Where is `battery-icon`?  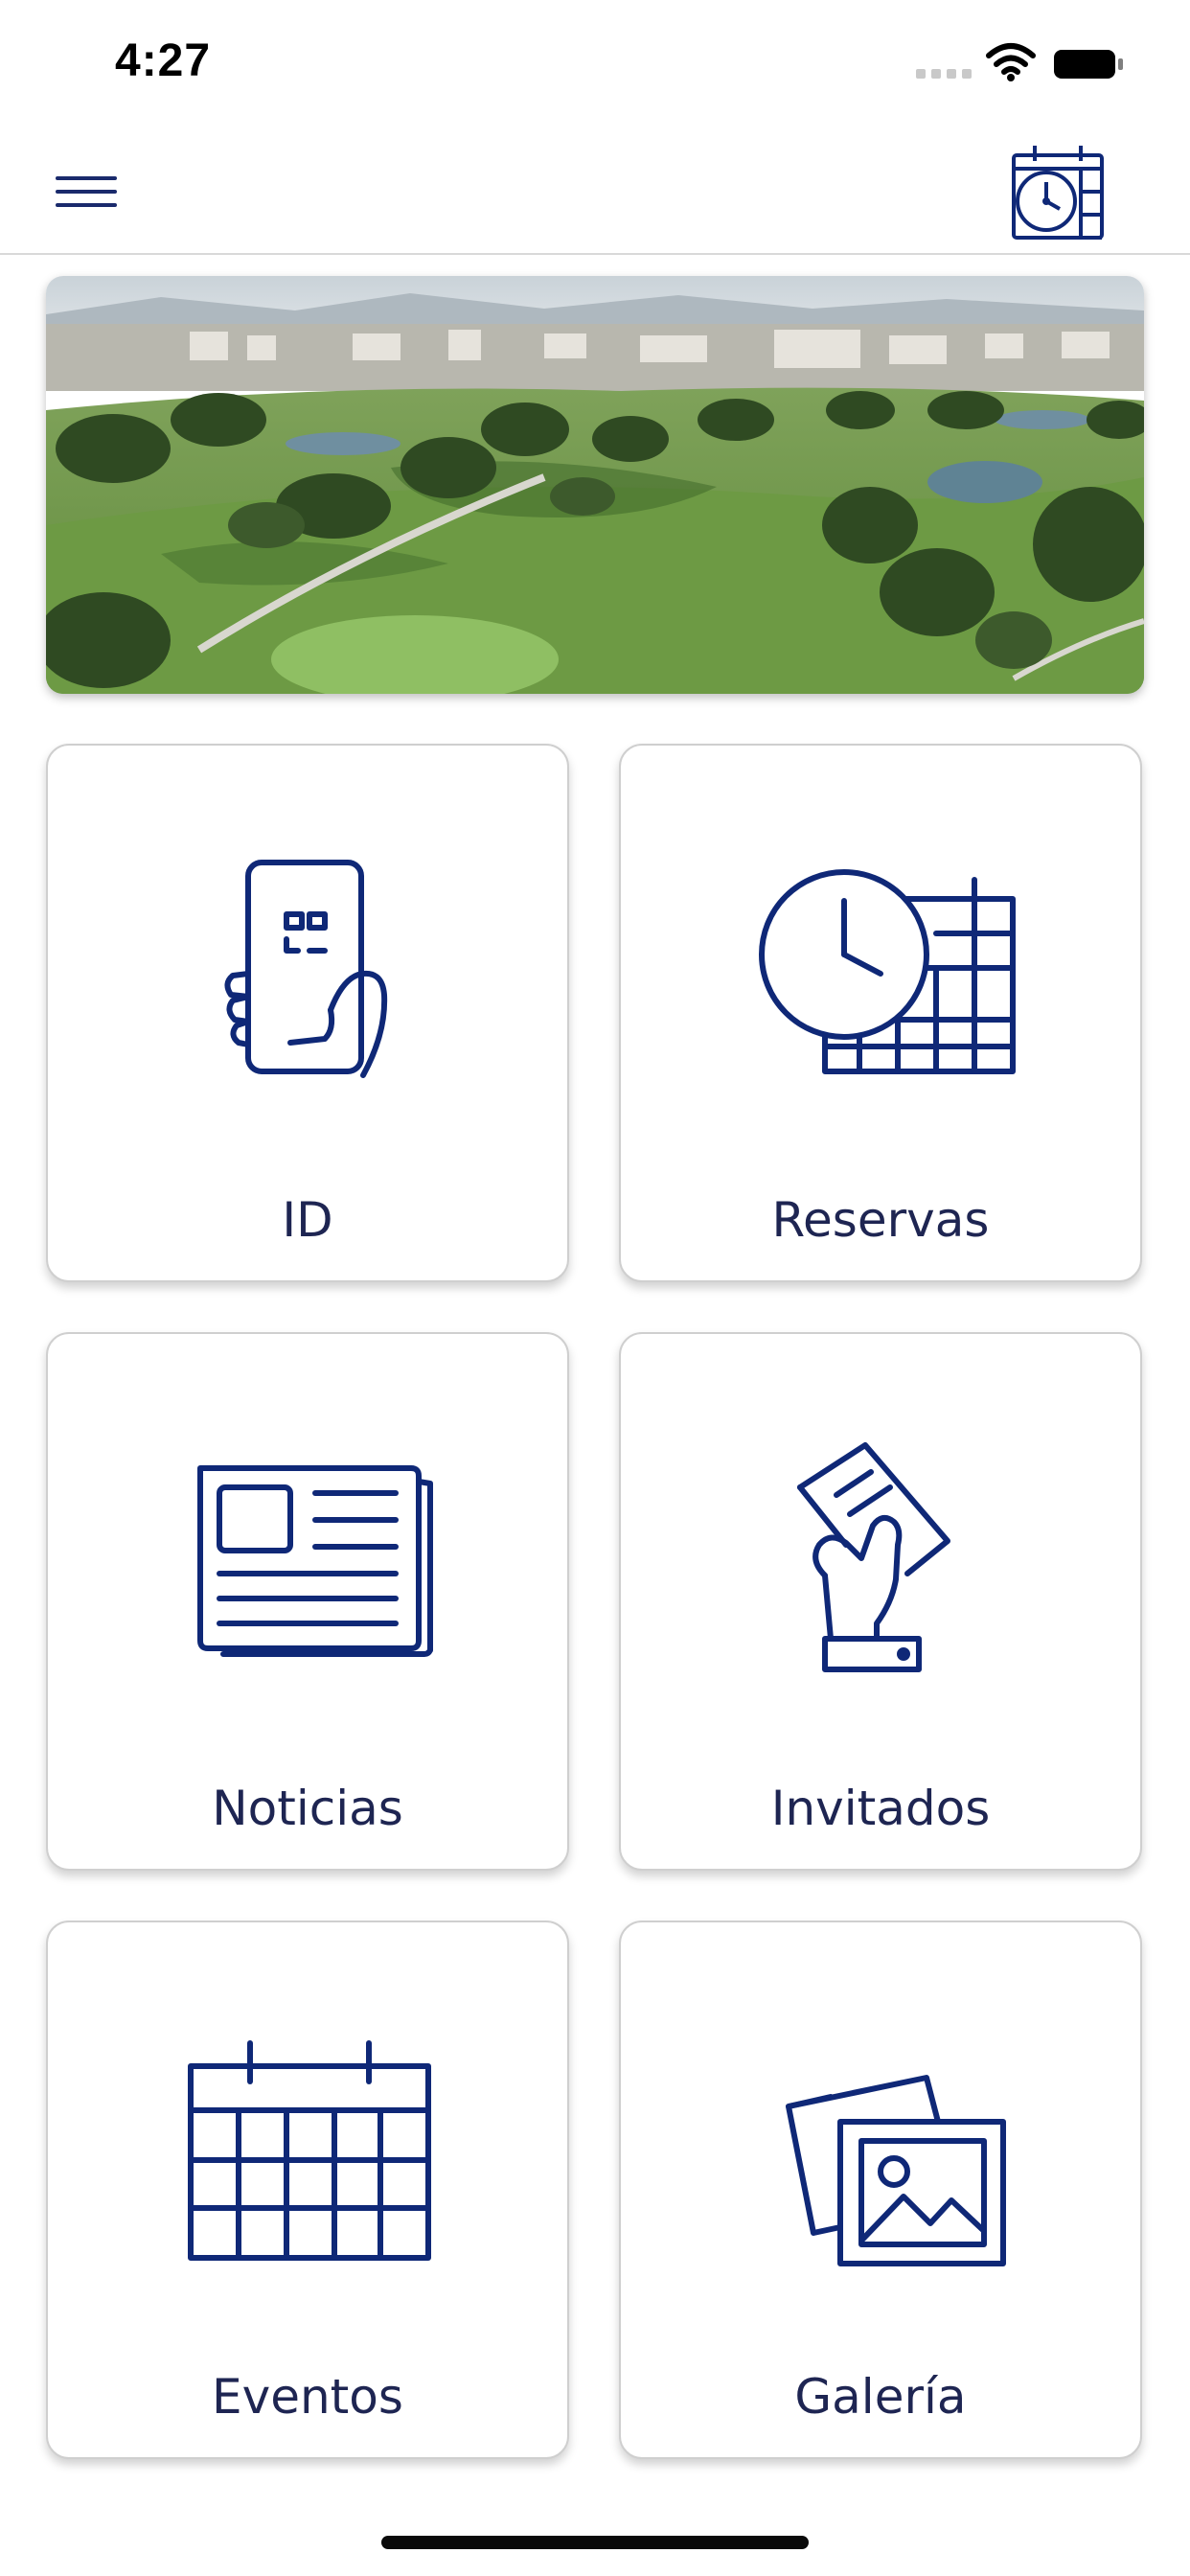 battery-icon is located at coordinates (1089, 64).